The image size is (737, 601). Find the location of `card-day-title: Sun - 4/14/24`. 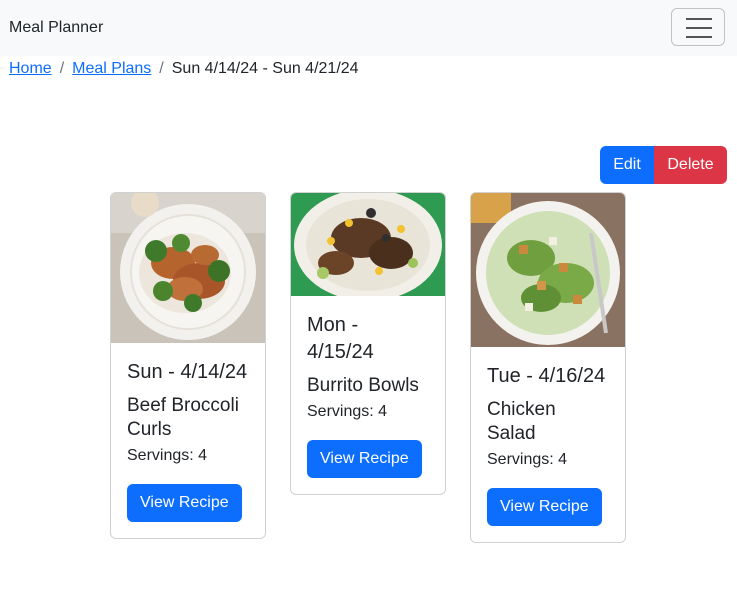

card-day-title: Sun - 4/14/24 is located at coordinates (187, 372).